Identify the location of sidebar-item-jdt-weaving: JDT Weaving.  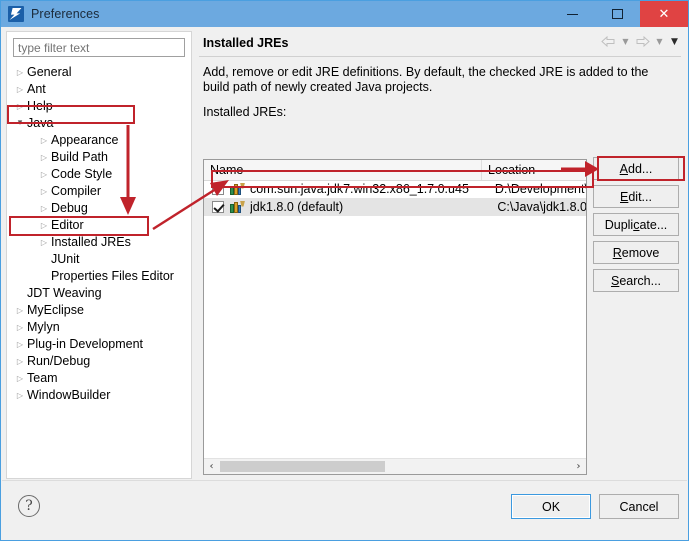
(99, 293).